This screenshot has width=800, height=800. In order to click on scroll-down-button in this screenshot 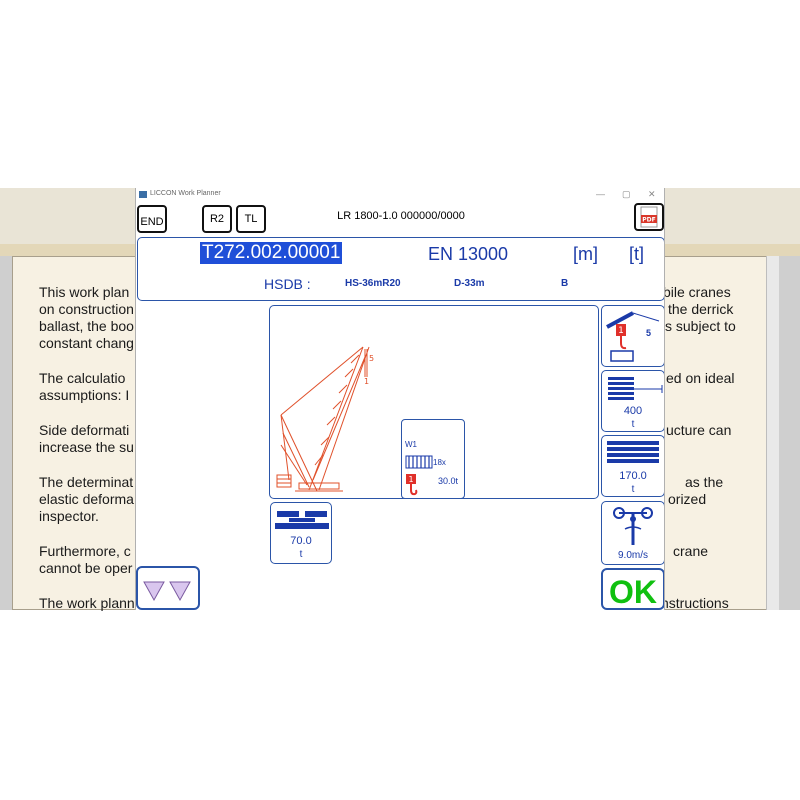, I will do `click(168, 588)`.